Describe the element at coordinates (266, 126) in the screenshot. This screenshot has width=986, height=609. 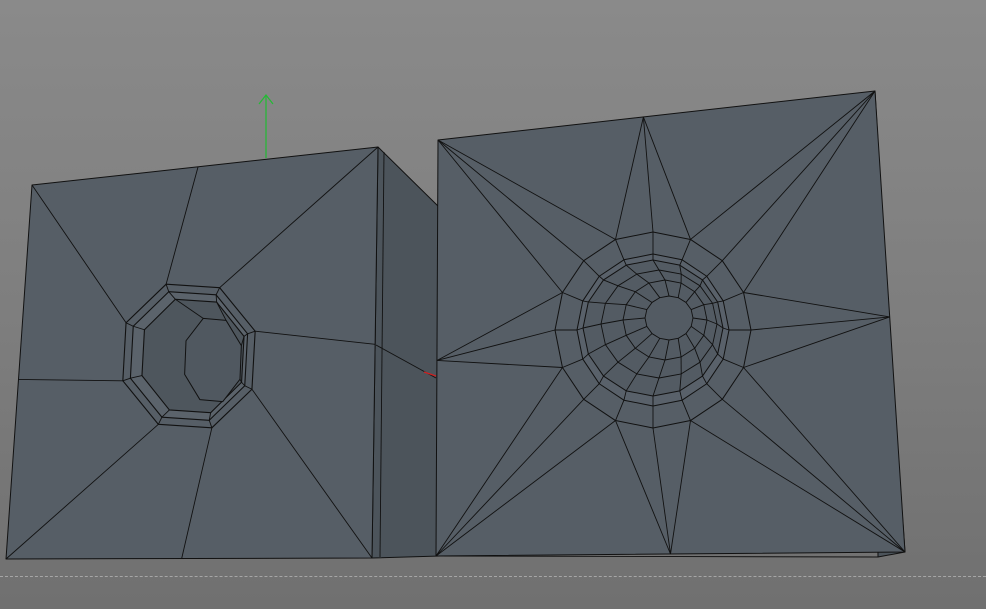
I see `y-axis-arrow` at that location.